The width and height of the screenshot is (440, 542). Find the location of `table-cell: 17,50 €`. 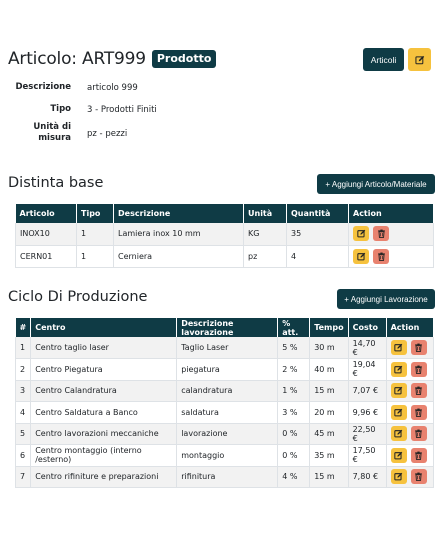

table-cell: 17,50 € is located at coordinates (367, 455).